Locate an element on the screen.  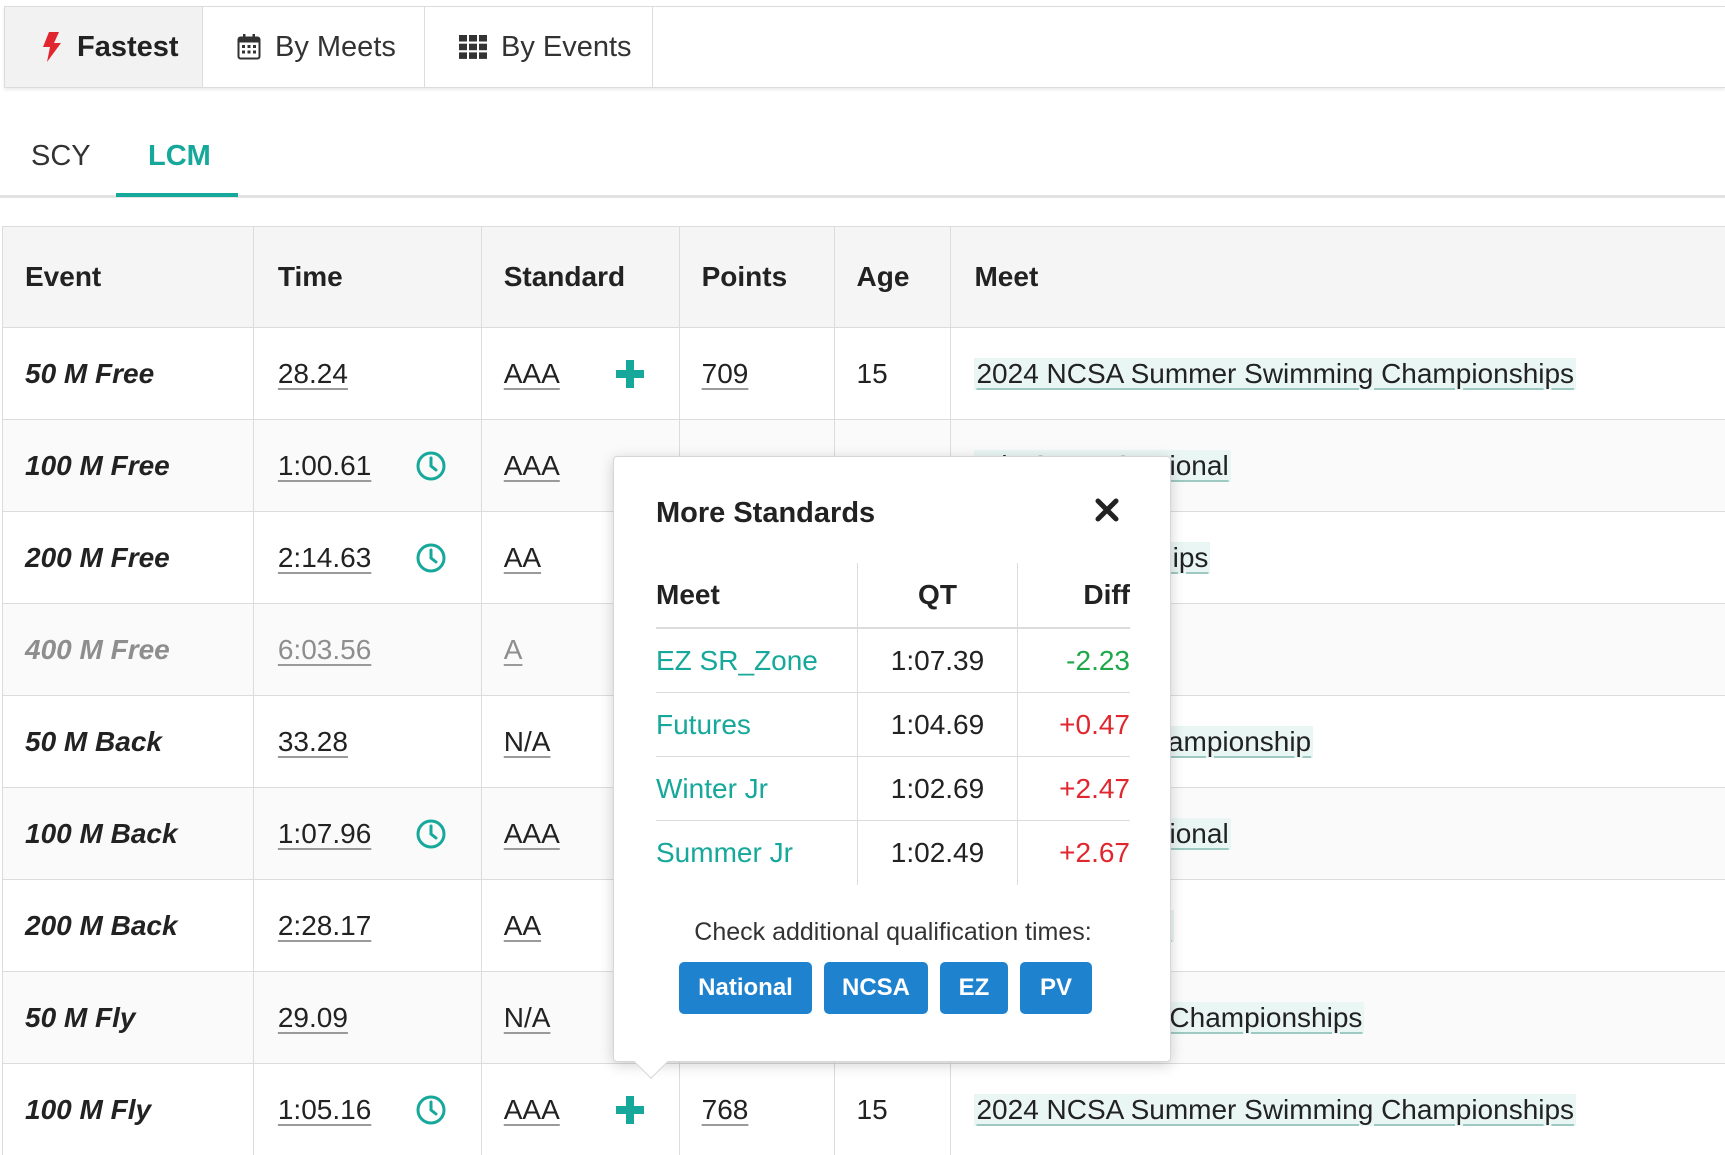
tab-lcm: LCM is located at coordinates (179, 156).